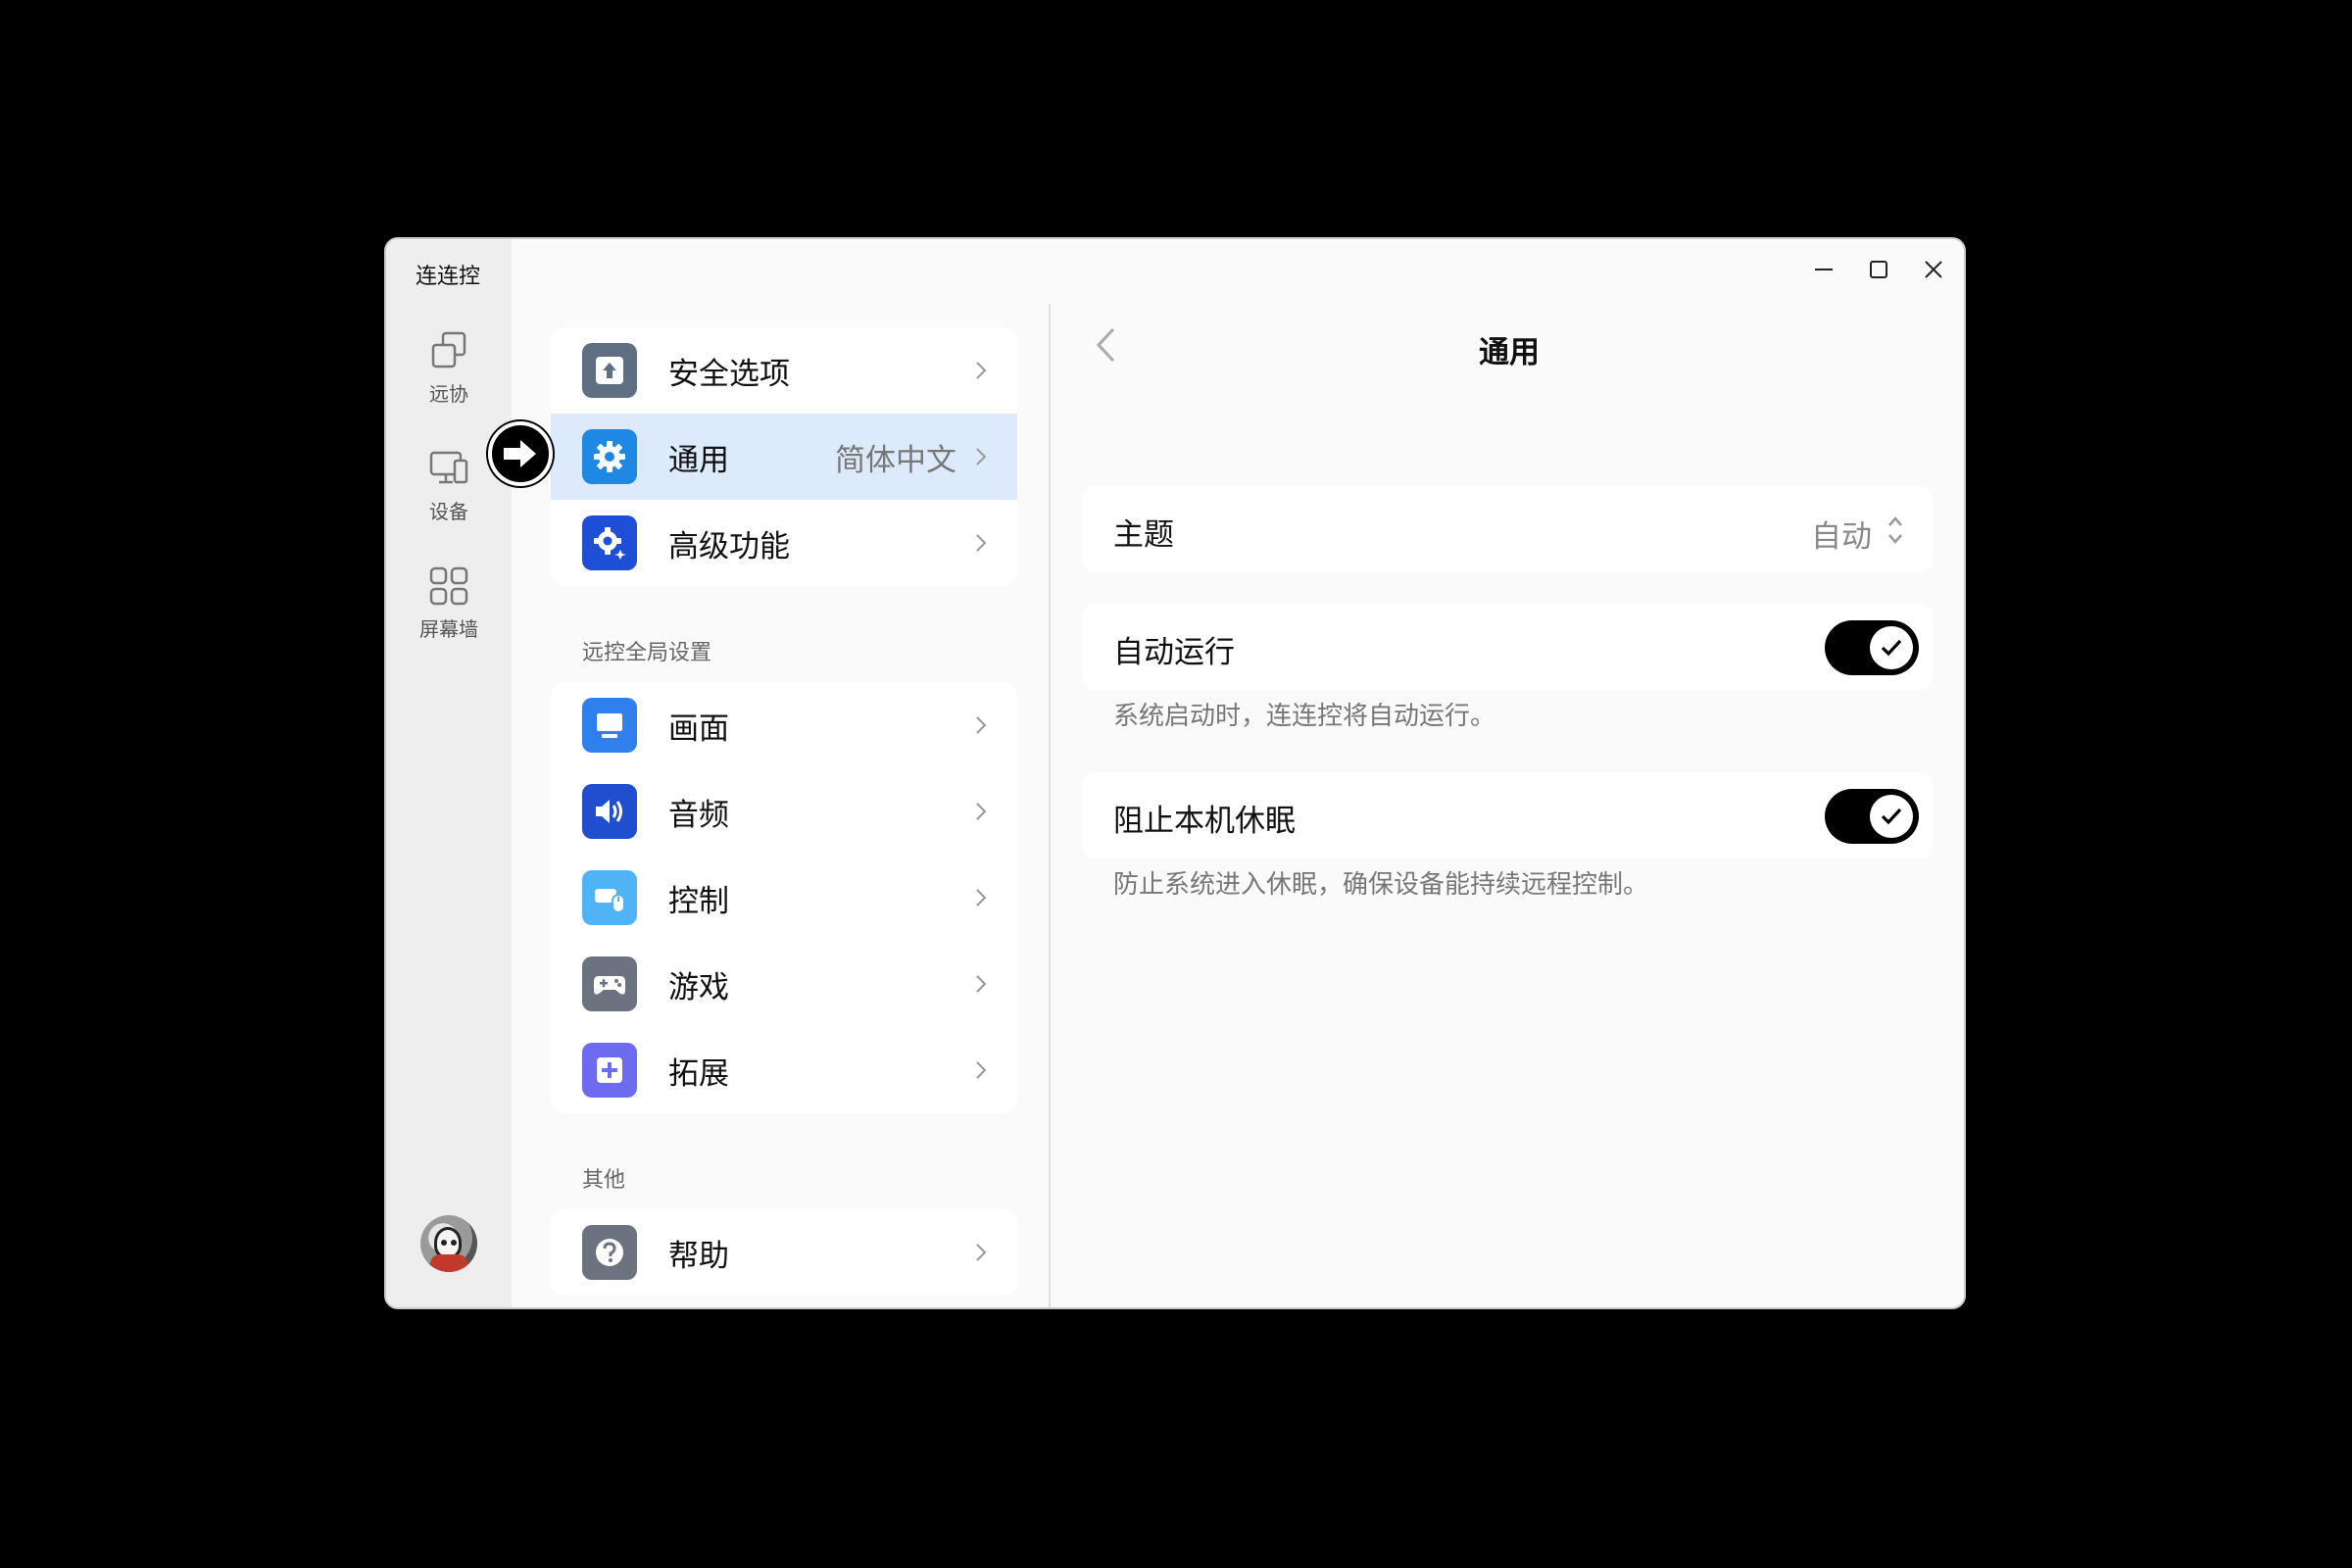 Image resolution: width=2352 pixels, height=1568 pixels. I want to click on settings-item-display: 画面, so click(784, 725).